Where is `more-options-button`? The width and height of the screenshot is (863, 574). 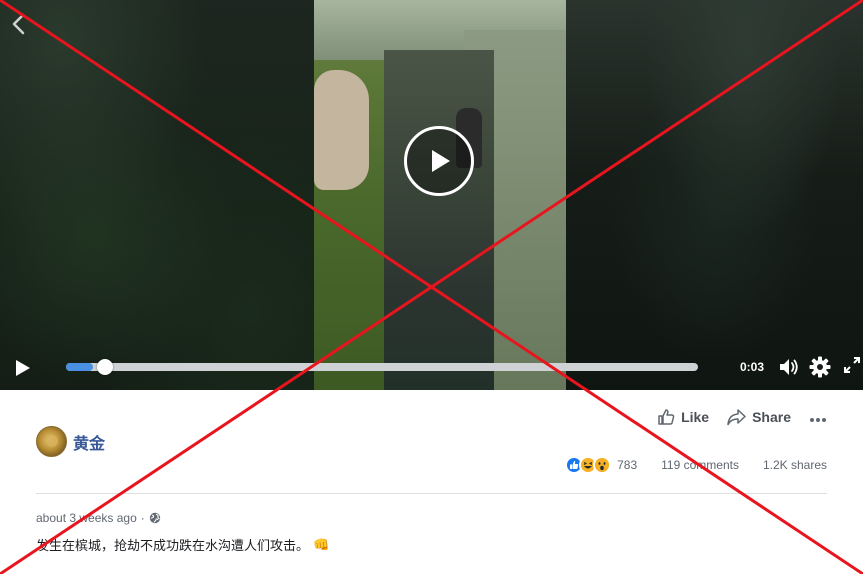 more-options-button is located at coordinates (818, 417).